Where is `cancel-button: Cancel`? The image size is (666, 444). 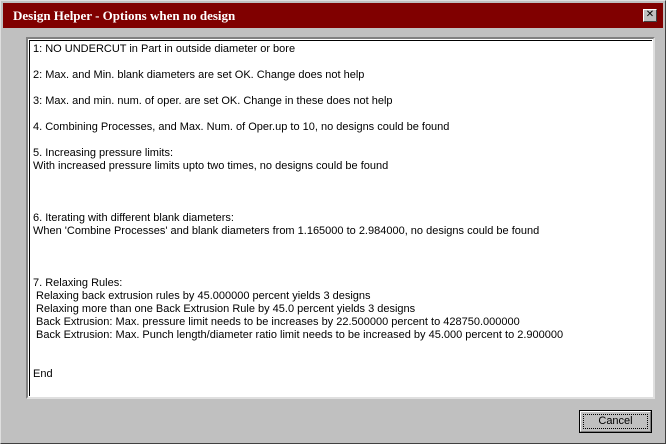
cancel-button: Cancel is located at coordinates (615, 421).